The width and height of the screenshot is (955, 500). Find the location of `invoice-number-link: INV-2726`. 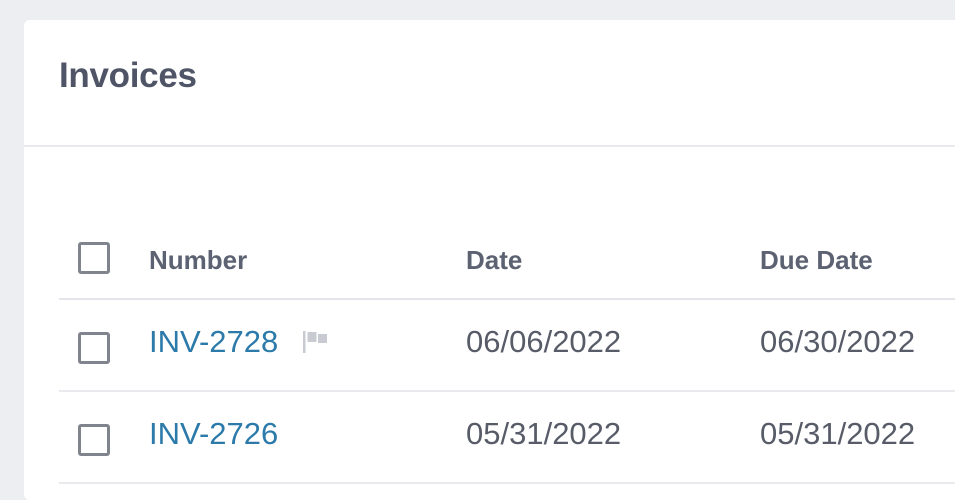

invoice-number-link: INV-2726 is located at coordinates (213, 434).